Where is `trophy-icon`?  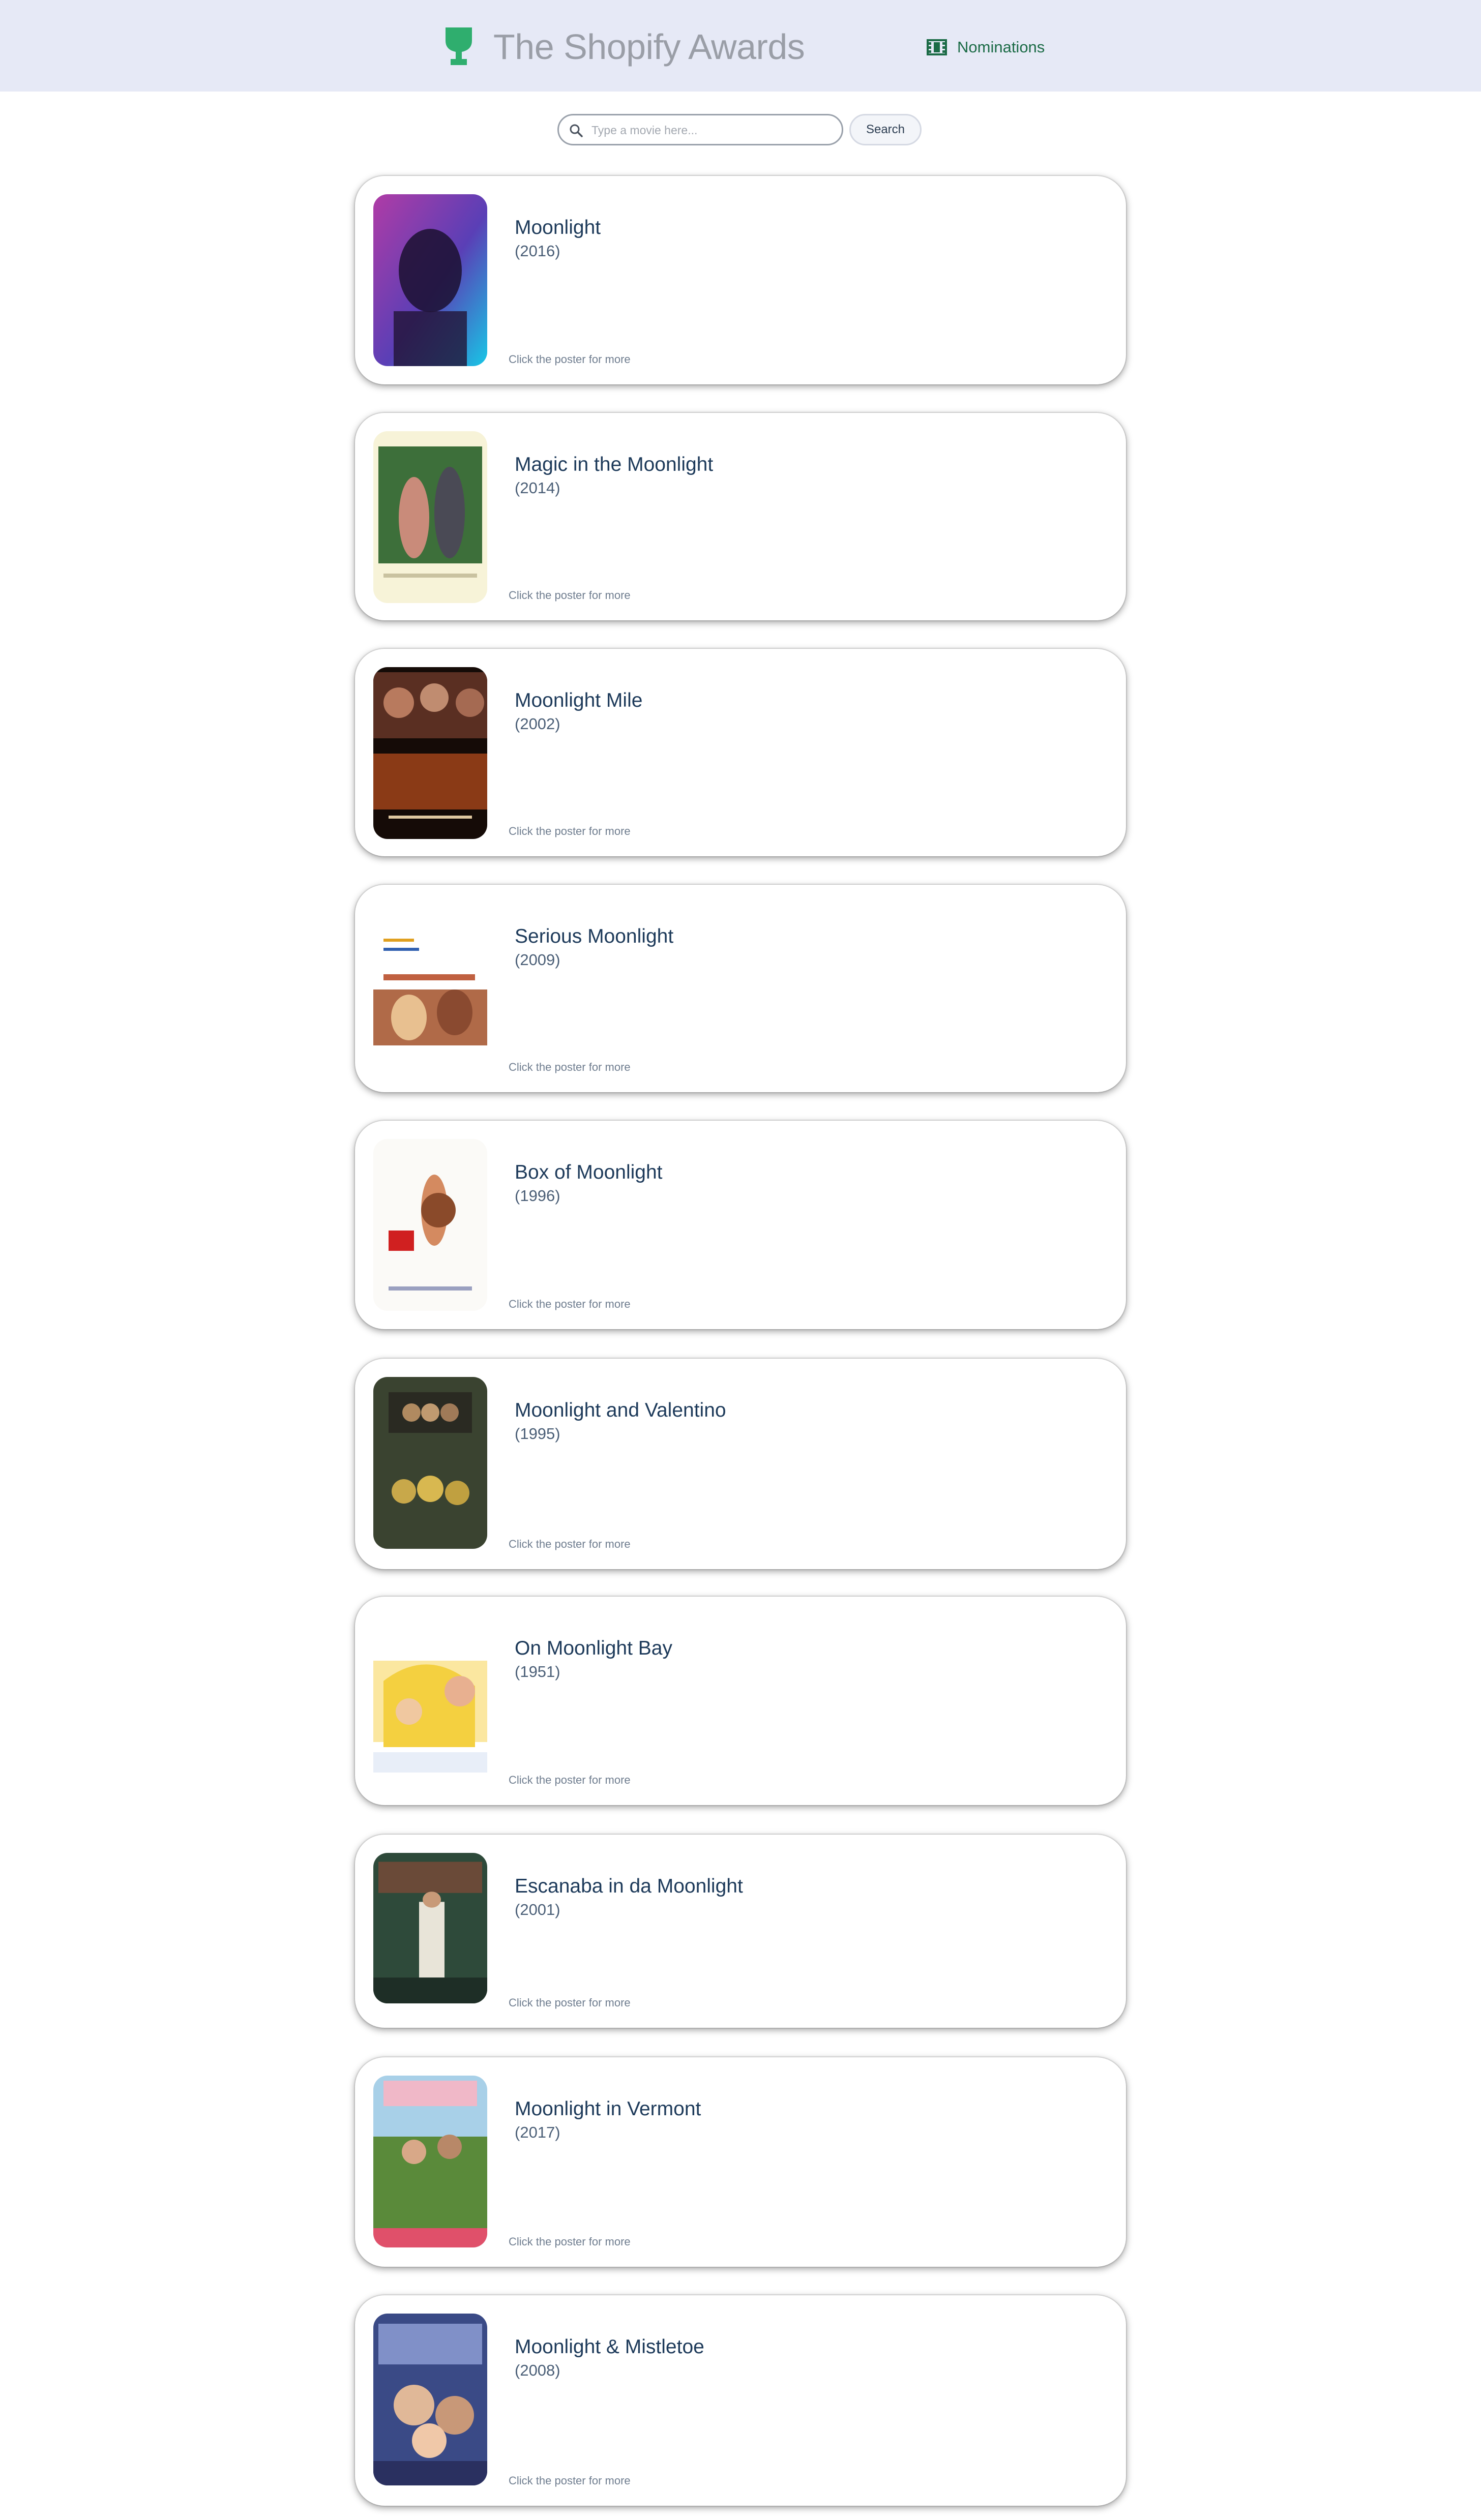
trophy-icon is located at coordinates (459, 46).